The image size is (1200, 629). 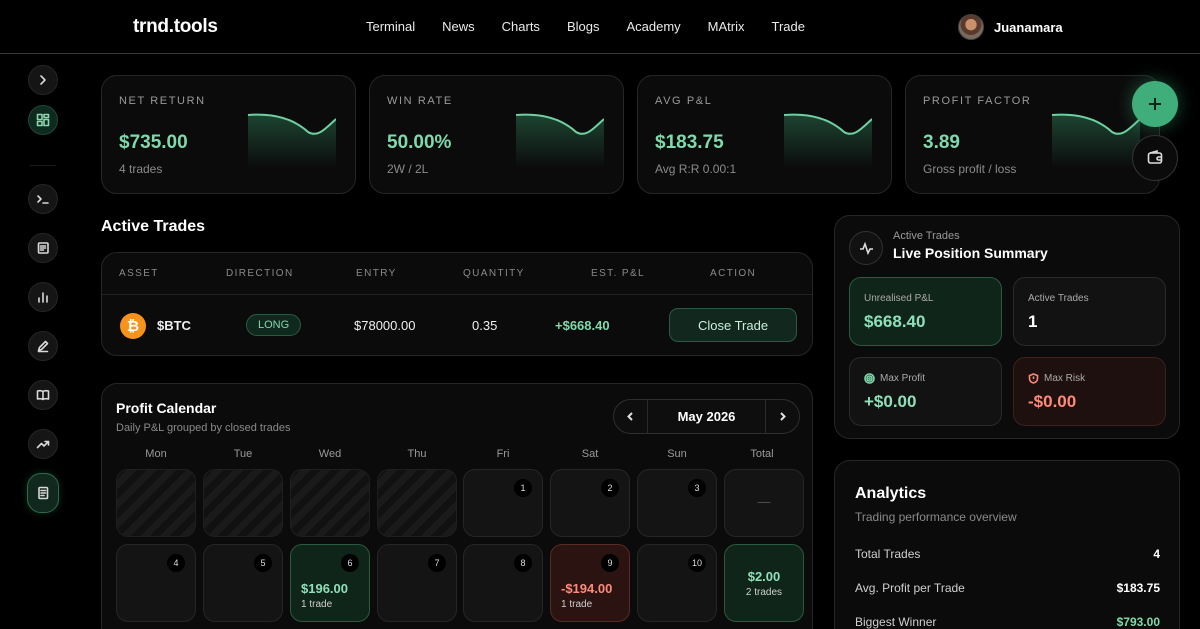 What do you see at coordinates (1052, 401) in the screenshot?
I see `tile-value: -$0.00` at bounding box center [1052, 401].